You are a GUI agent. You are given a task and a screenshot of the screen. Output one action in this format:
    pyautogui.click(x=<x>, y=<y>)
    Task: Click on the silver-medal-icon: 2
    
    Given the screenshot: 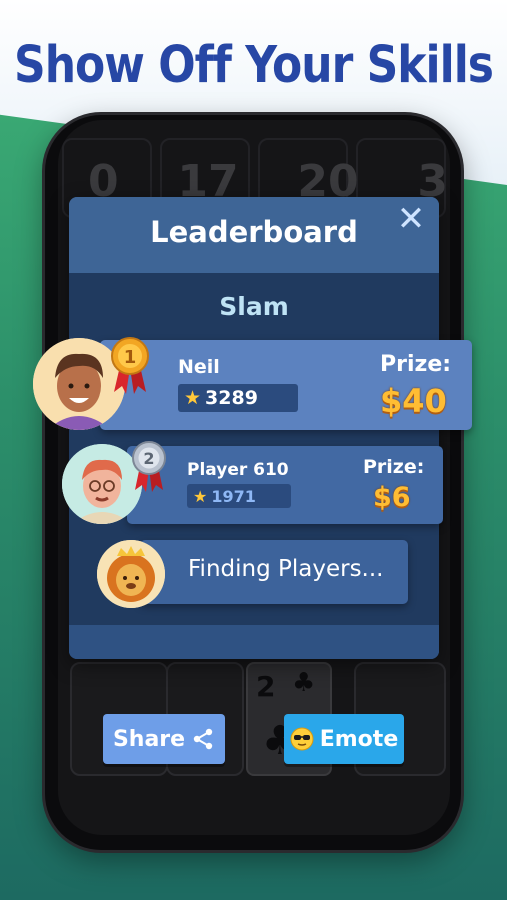 What is the action you would take?
    pyautogui.click(x=149, y=469)
    